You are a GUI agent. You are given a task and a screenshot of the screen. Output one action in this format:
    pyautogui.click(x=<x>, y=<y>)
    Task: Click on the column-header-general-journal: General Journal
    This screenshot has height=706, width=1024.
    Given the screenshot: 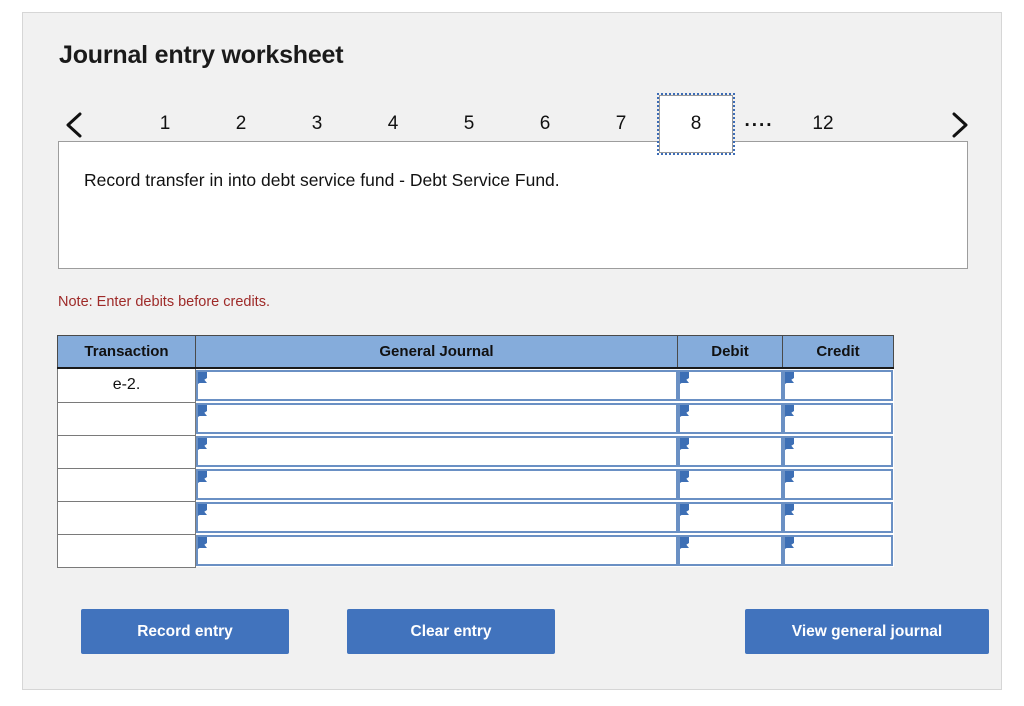 What is the action you would take?
    pyautogui.click(x=436, y=352)
    